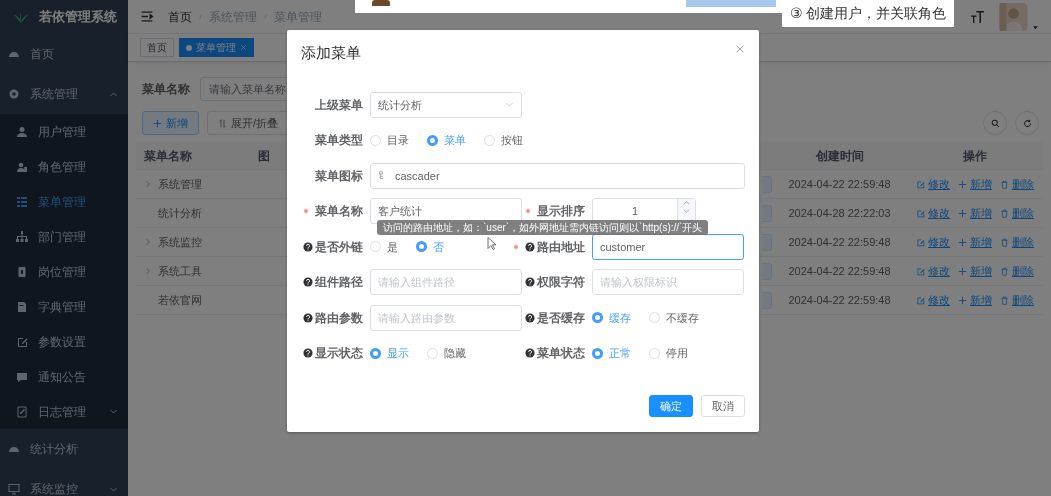  What do you see at coordinates (611, 317) in the screenshot?
I see `radio-option: 缓存` at bounding box center [611, 317].